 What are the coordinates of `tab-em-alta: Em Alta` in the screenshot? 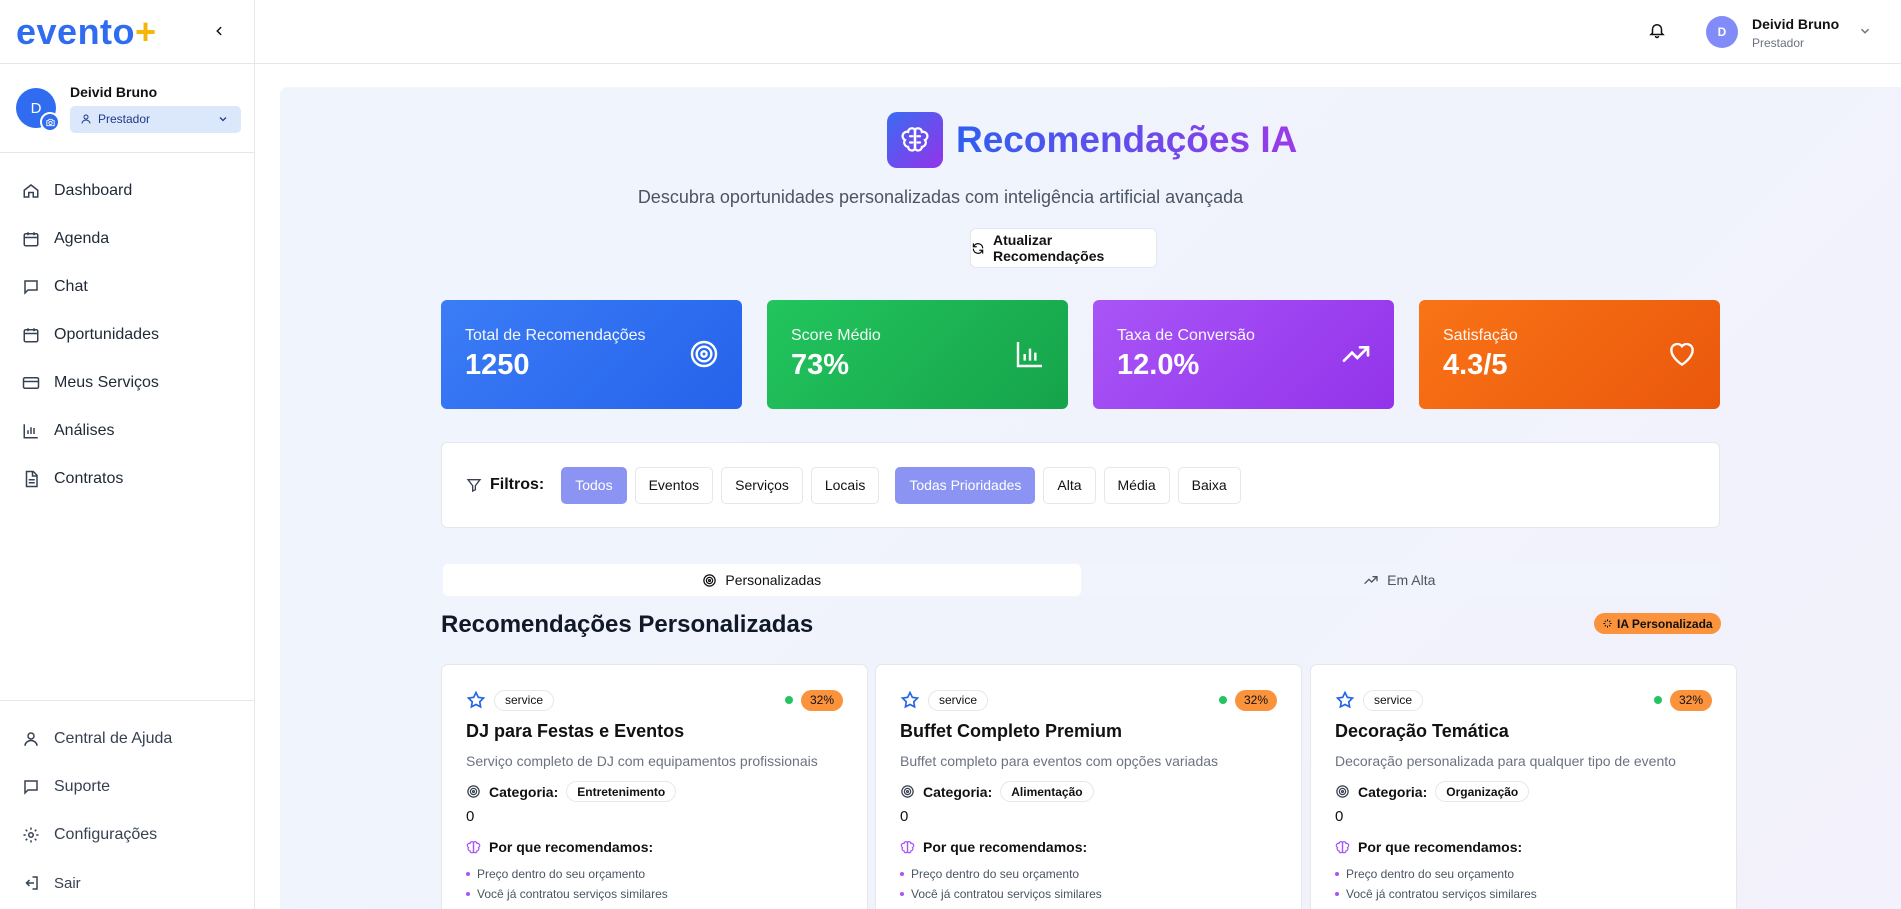 It's located at (1400, 580).